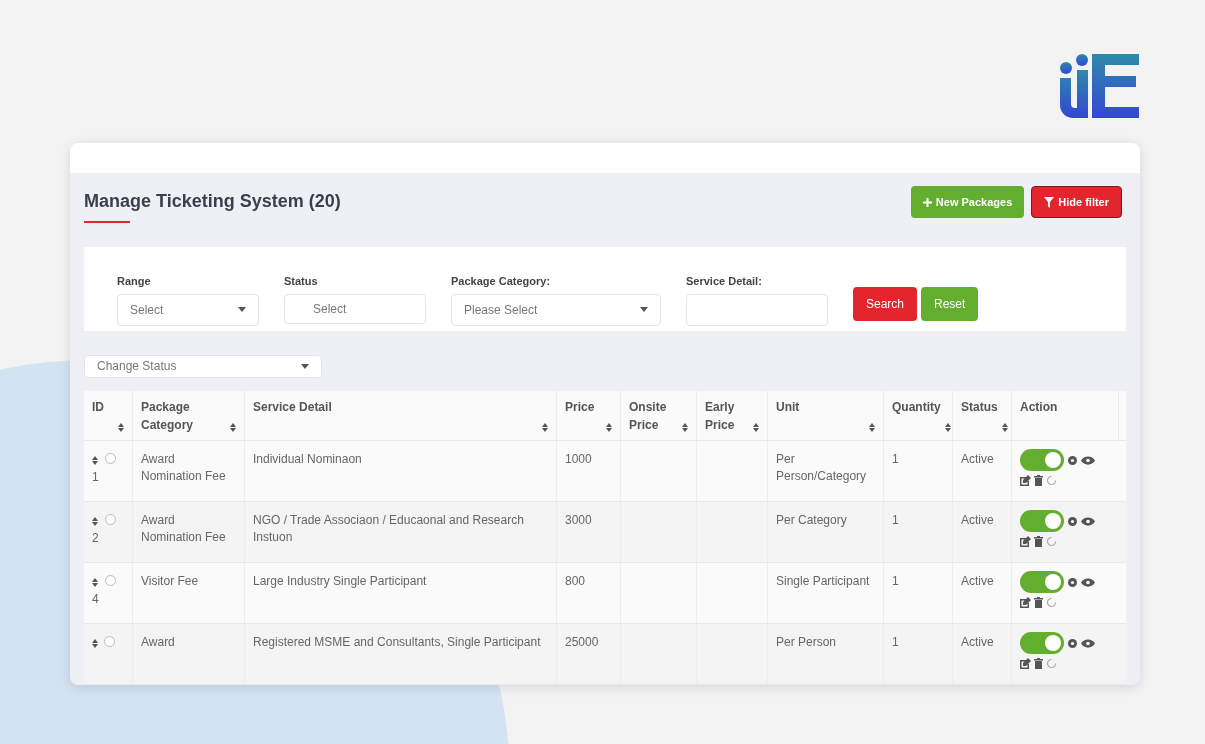 Image resolution: width=1205 pixels, height=744 pixels. Describe the element at coordinates (1065, 415) in the screenshot. I see `column-header: Action` at that location.